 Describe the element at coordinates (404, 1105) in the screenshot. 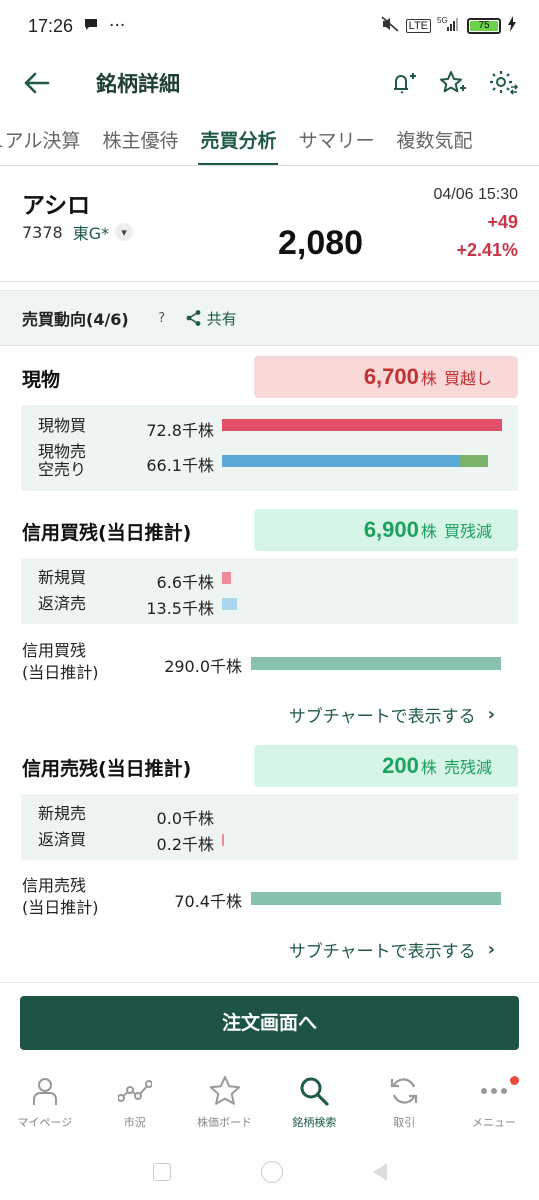

I see `nav-trade: 取引` at that location.